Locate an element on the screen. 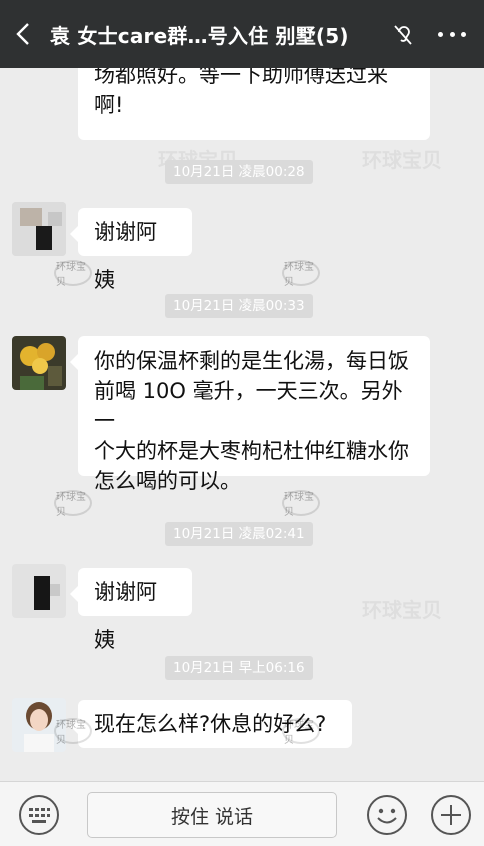 The width and height of the screenshot is (484, 846). input-bar: 按住 说话 is located at coordinates (242, 813).